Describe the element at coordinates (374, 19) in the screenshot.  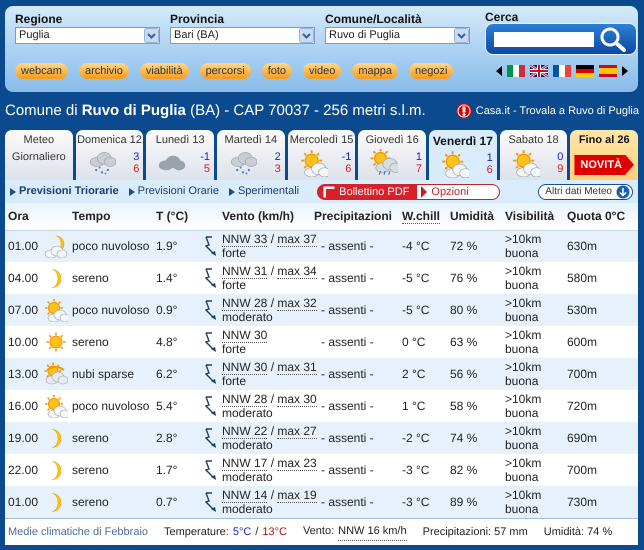
I see `filter-label: Comune/Località` at that location.